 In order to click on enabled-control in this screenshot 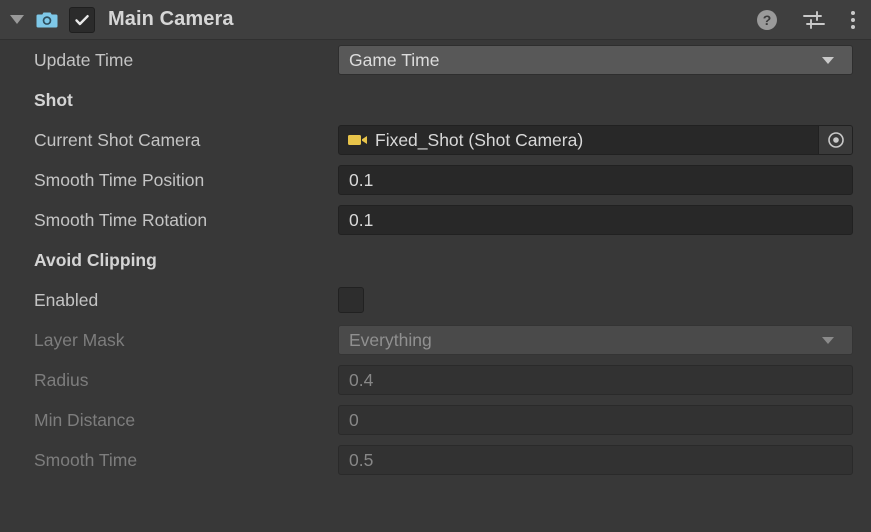, I will do `click(595, 300)`.